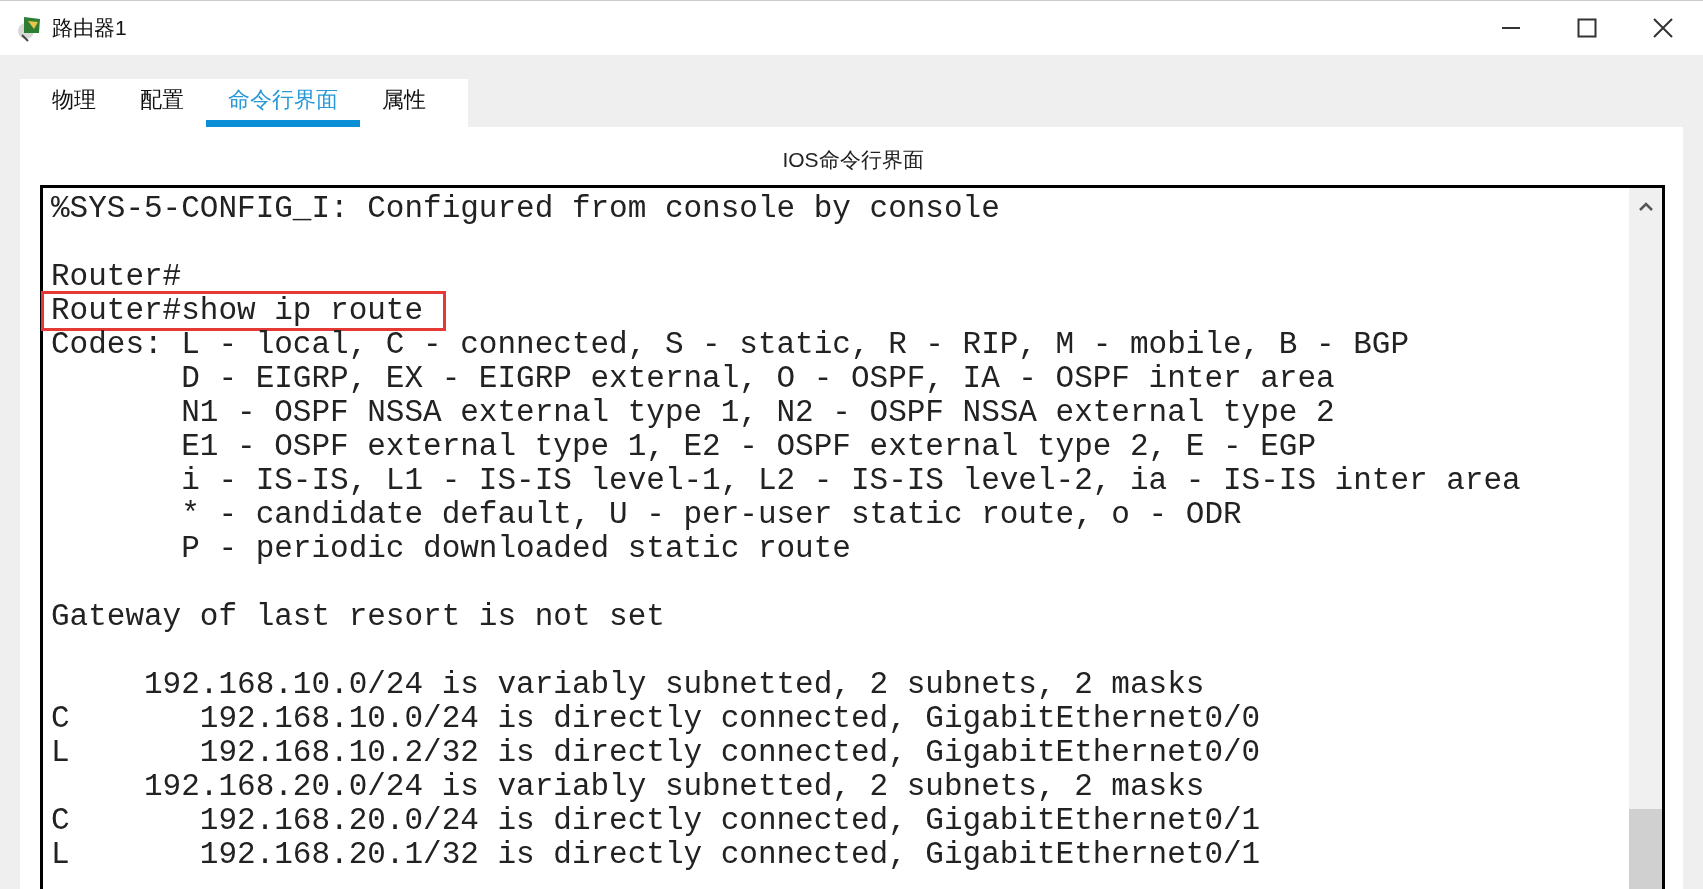  What do you see at coordinates (515, 549) in the screenshot?
I see `console-line: P - periodic downloaded static route` at bounding box center [515, 549].